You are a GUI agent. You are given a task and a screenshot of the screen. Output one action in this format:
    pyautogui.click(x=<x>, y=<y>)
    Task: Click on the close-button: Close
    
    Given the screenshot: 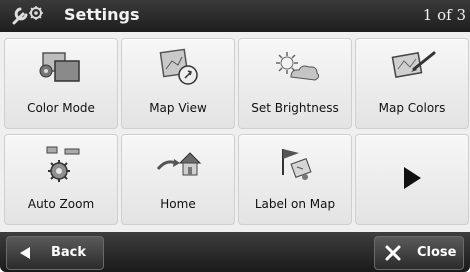 What is the action you would take?
    pyautogui.click(x=419, y=253)
    